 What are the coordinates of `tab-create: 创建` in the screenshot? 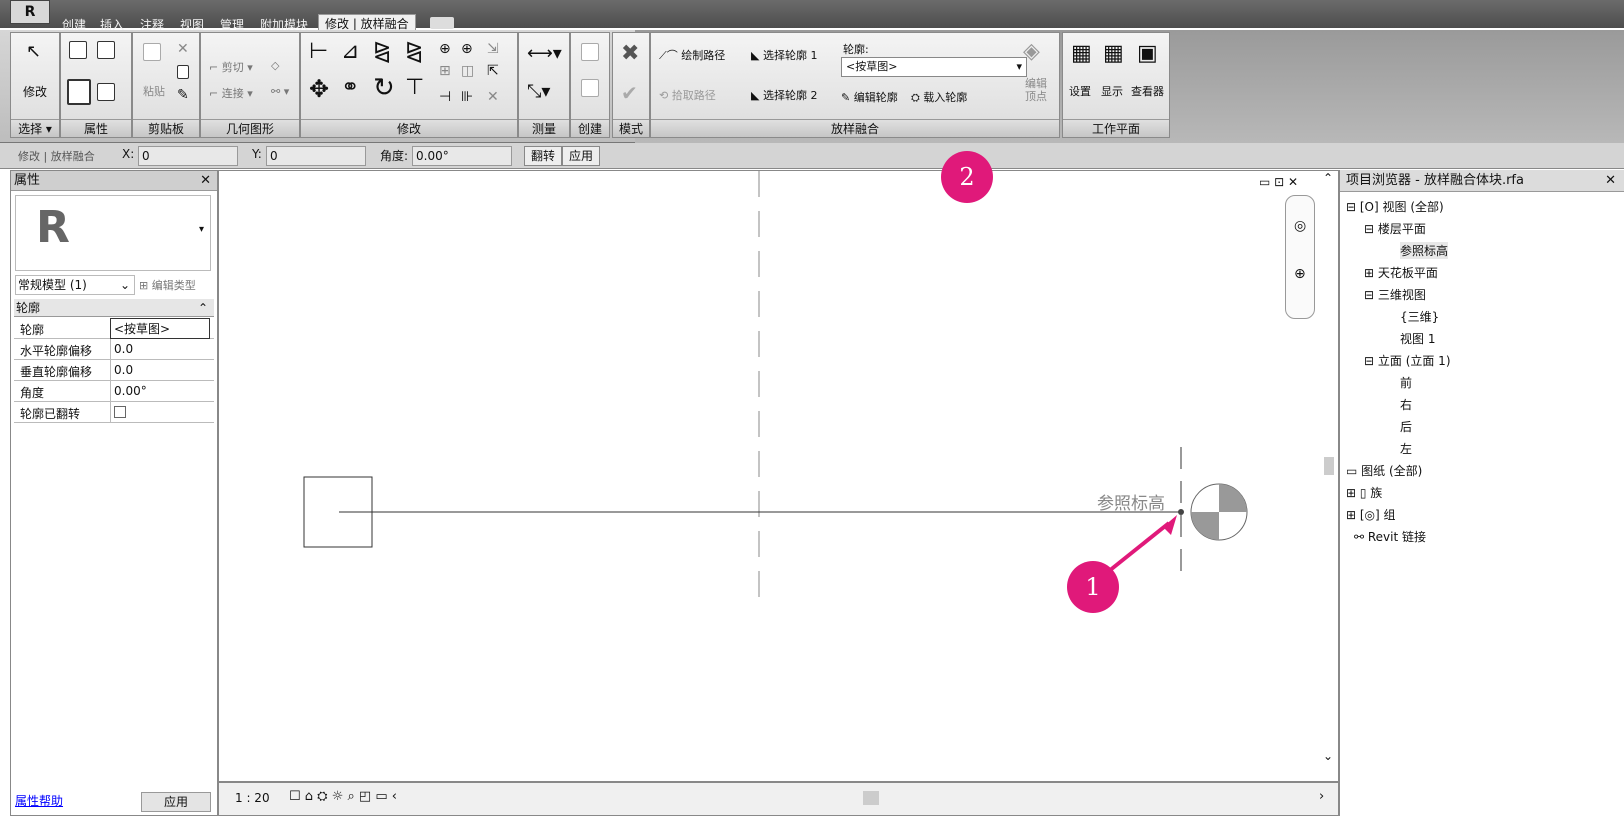 It's located at (74, 24).